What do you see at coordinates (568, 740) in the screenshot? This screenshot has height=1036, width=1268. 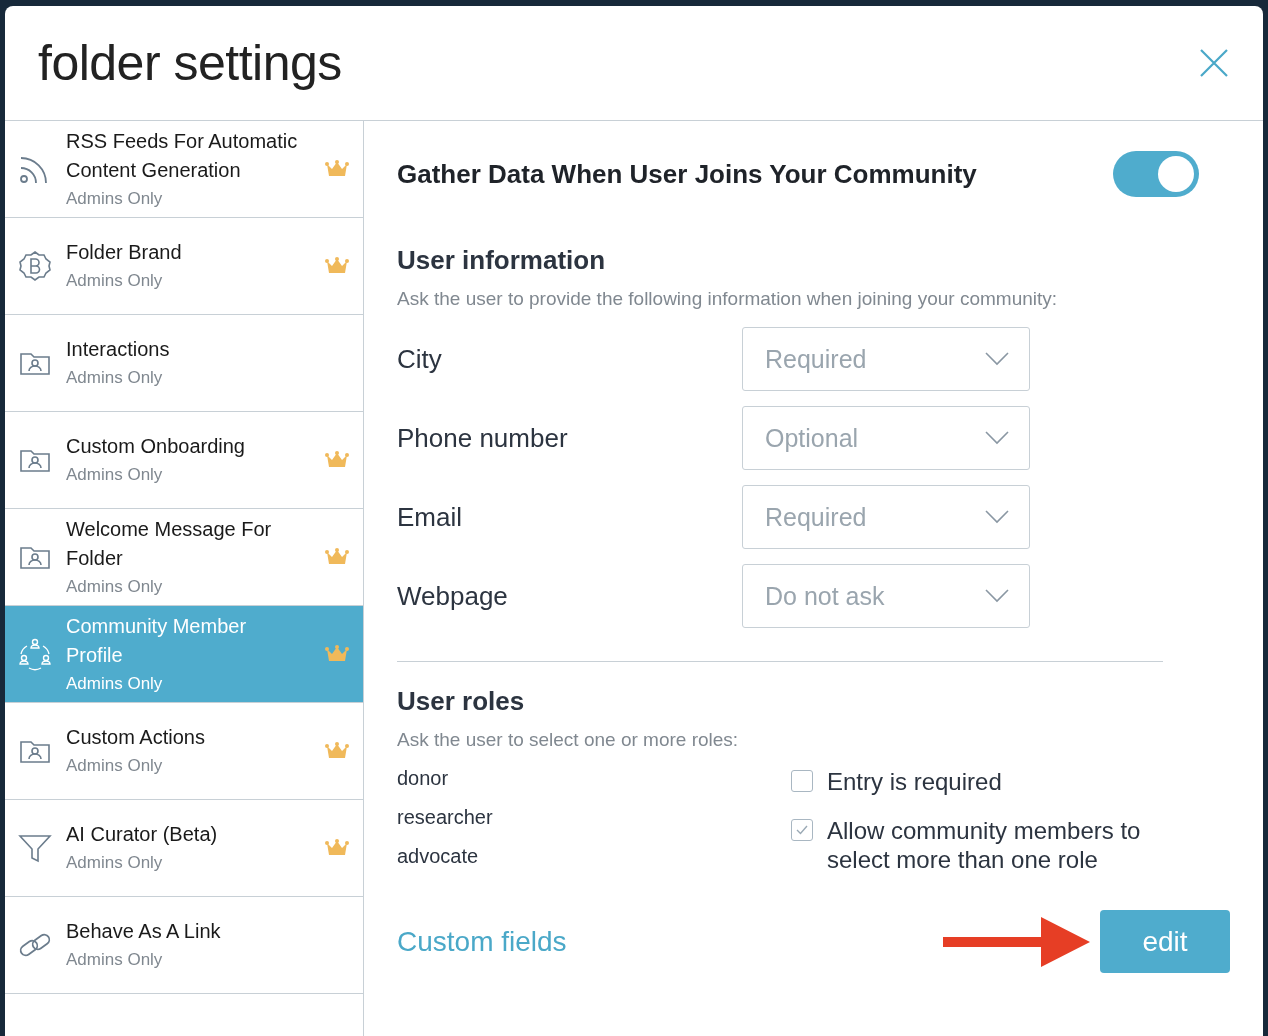 I see `section-description: Ask the user to select one or more roles:` at bounding box center [568, 740].